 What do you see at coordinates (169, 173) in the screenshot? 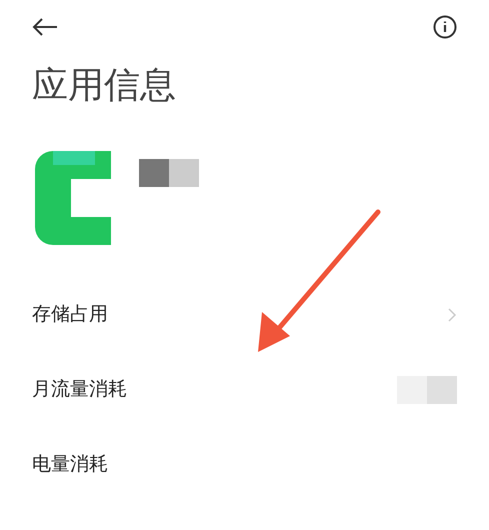
I see `pixelated-app-name-drawing` at bounding box center [169, 173].